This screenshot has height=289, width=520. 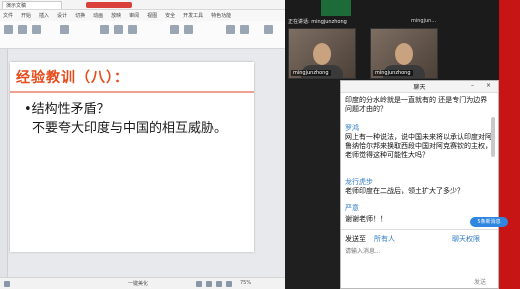 I want to click on underline-icon, so click(x=132, y=29).